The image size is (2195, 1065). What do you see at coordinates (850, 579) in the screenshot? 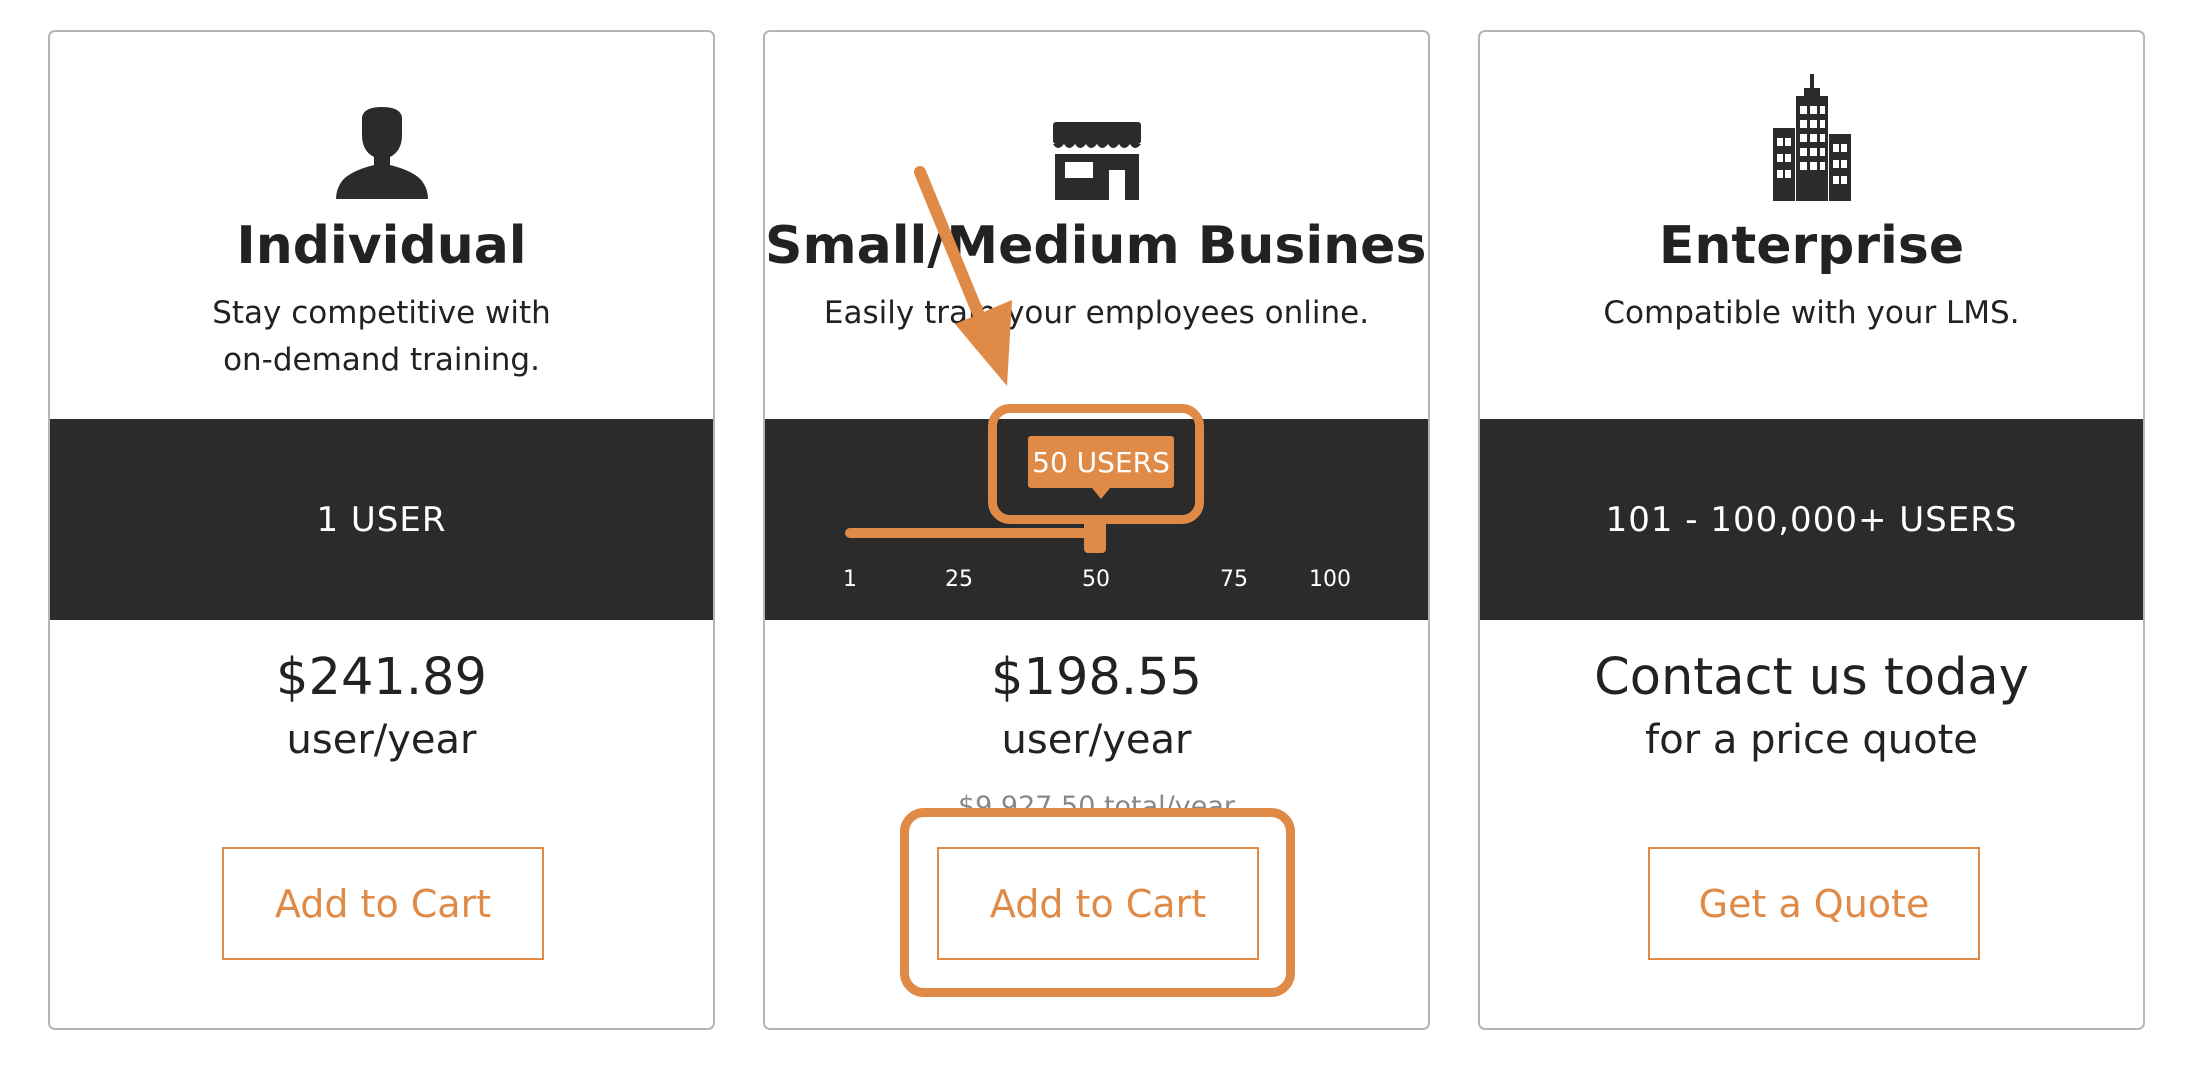
I see `slider-tick-label: 1` at bounding box center [850, 579].